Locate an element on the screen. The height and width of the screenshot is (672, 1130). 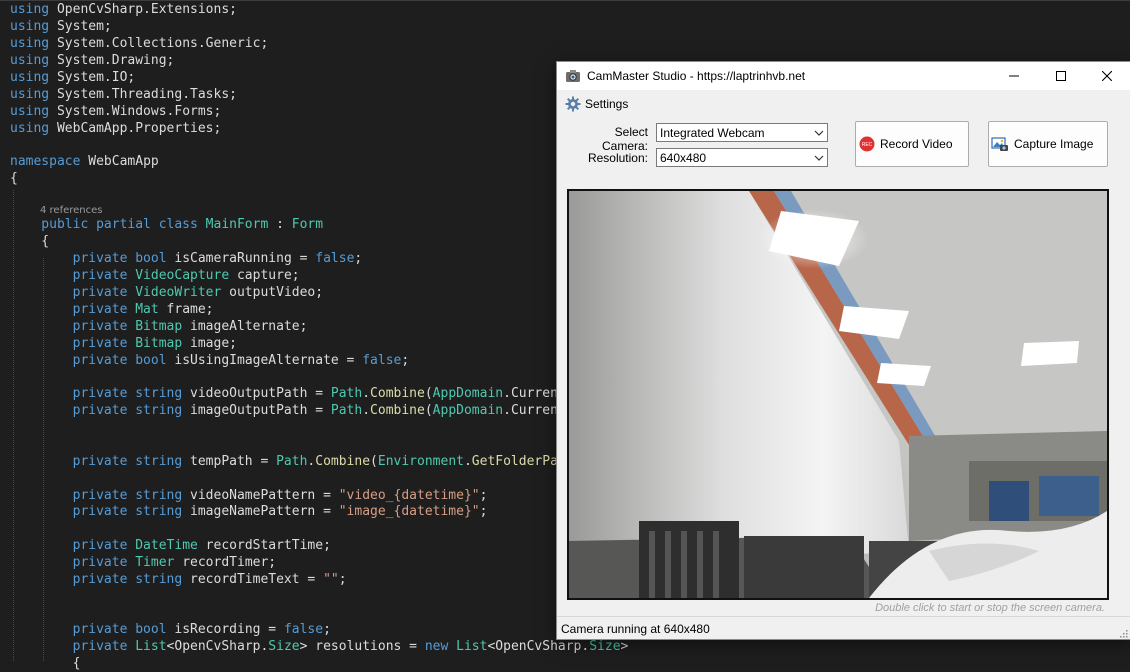
maximize-button is located at coordinates (1061, 76).